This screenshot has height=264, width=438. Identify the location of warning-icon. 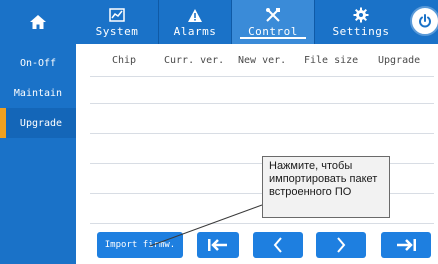
(195, 15).